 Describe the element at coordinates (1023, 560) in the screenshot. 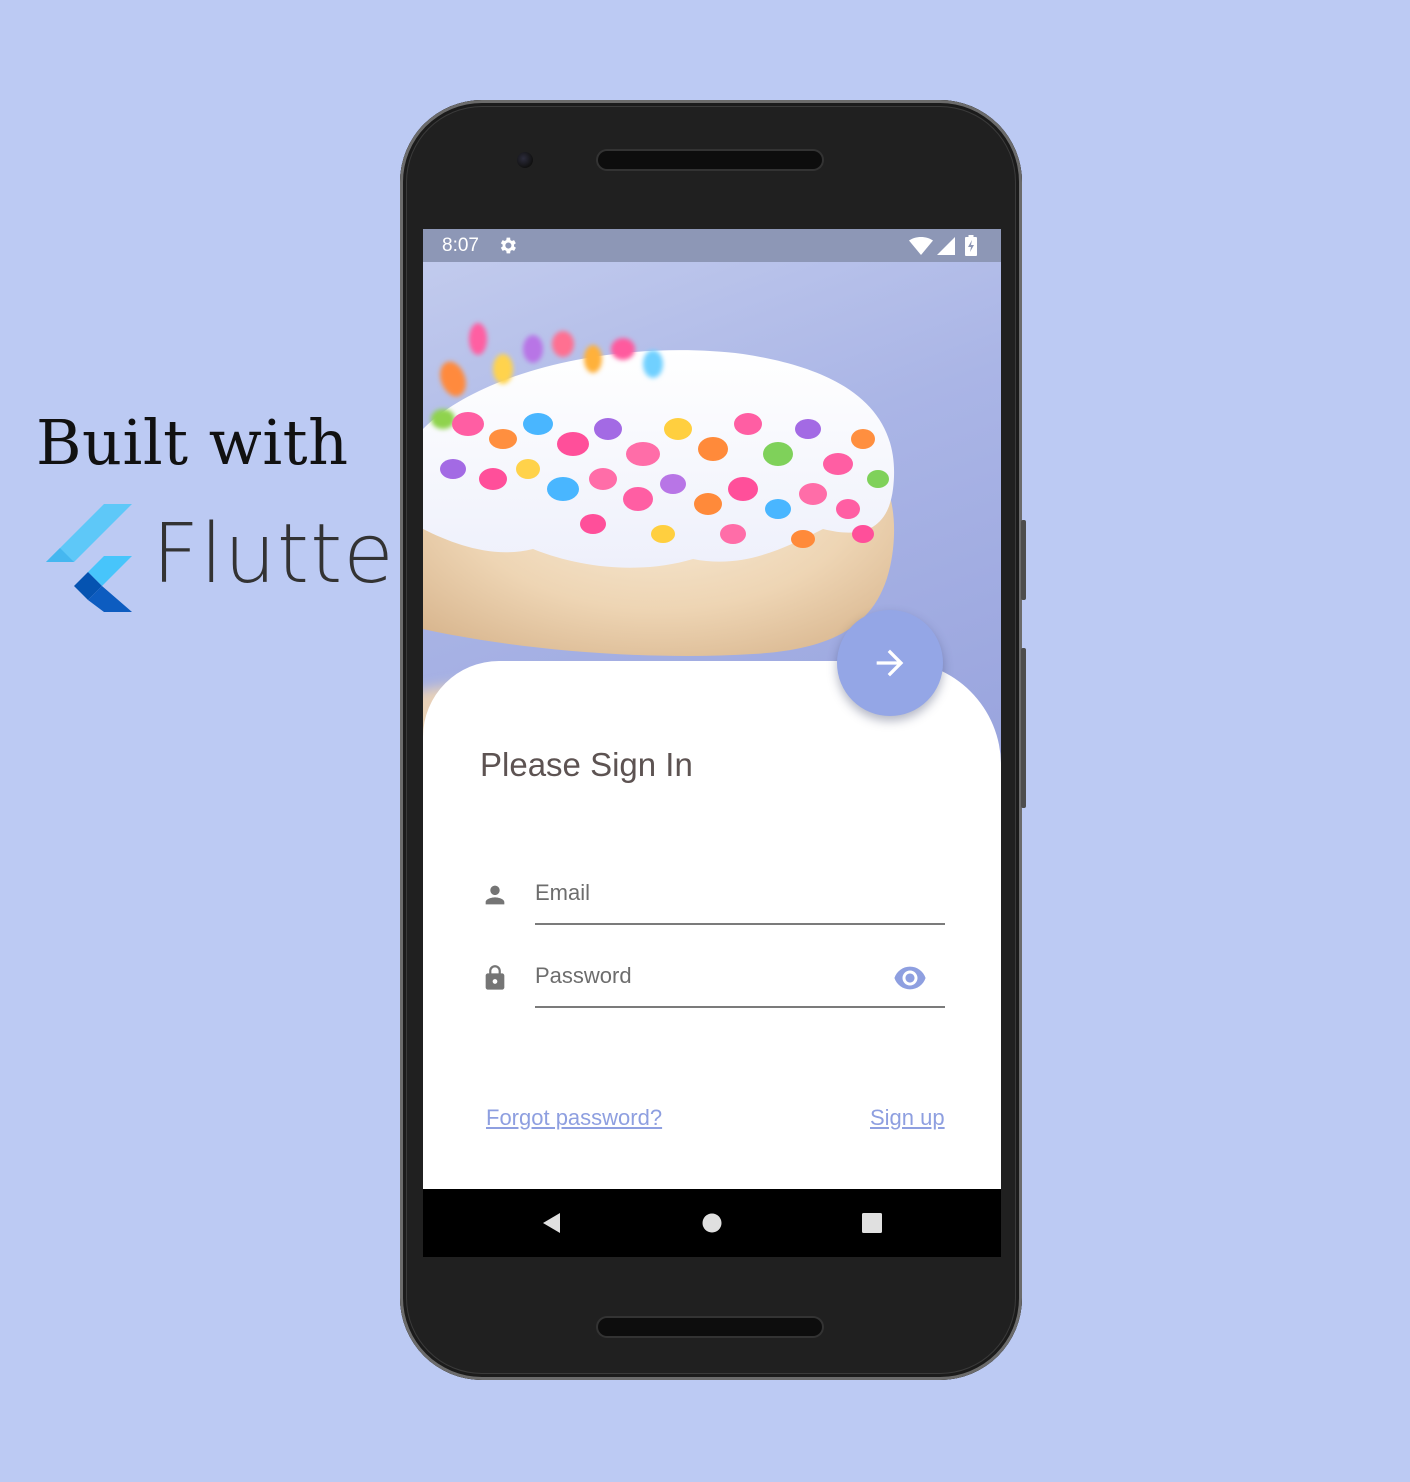

I see `power-button` at that location.